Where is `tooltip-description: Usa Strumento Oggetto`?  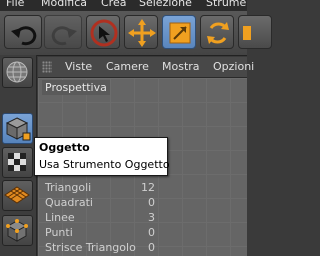
tooltip-description: Usa Strumento Oggetto is located at coordinates (104, 164).